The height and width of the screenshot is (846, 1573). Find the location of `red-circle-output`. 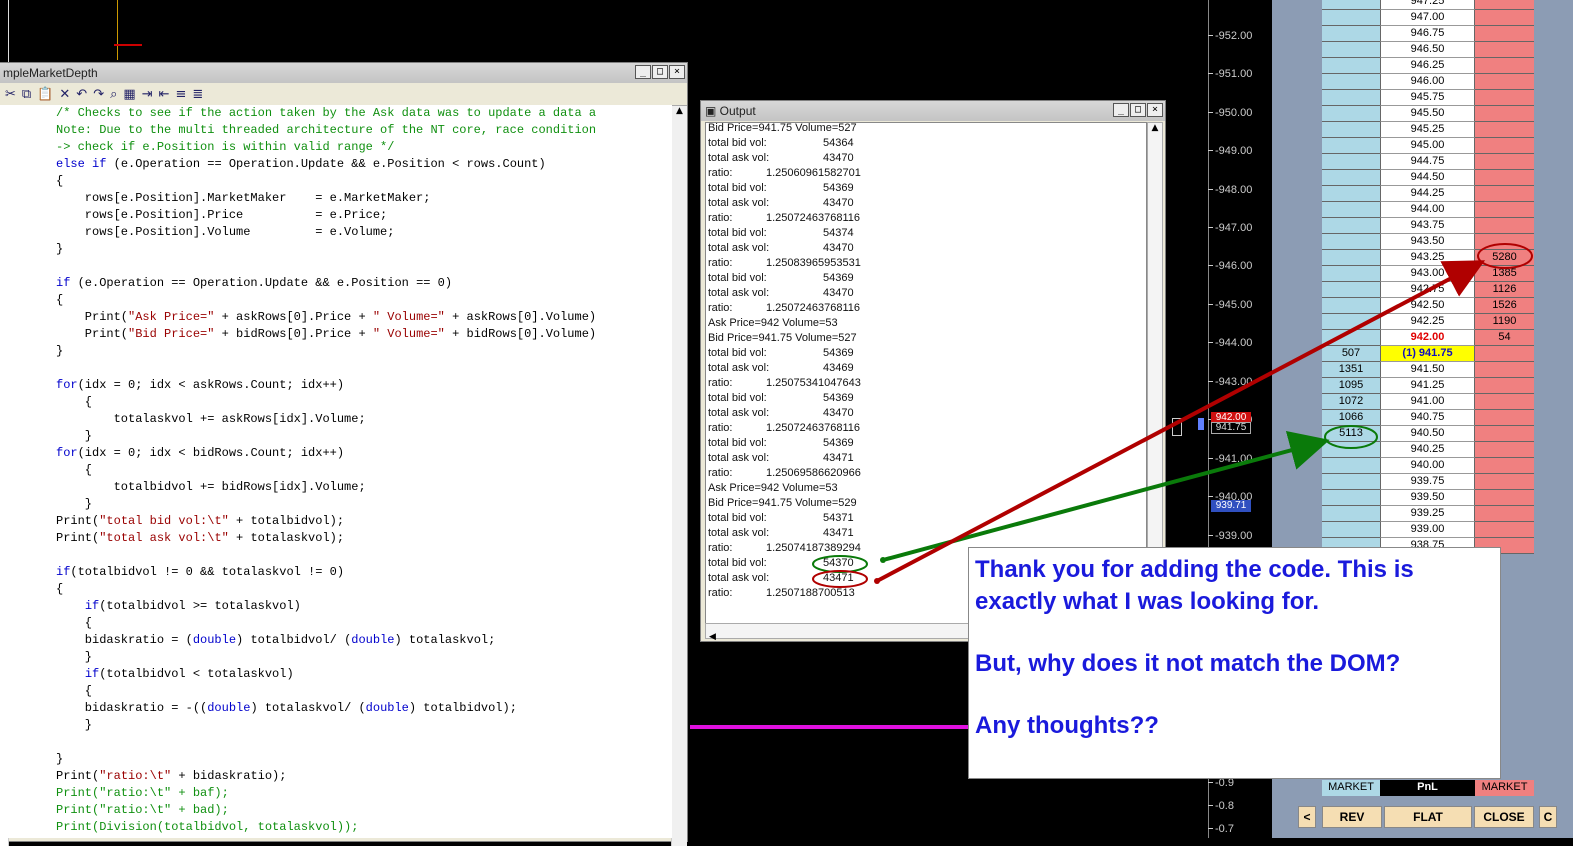

red-circle-output is located at coordinates (840, 579).